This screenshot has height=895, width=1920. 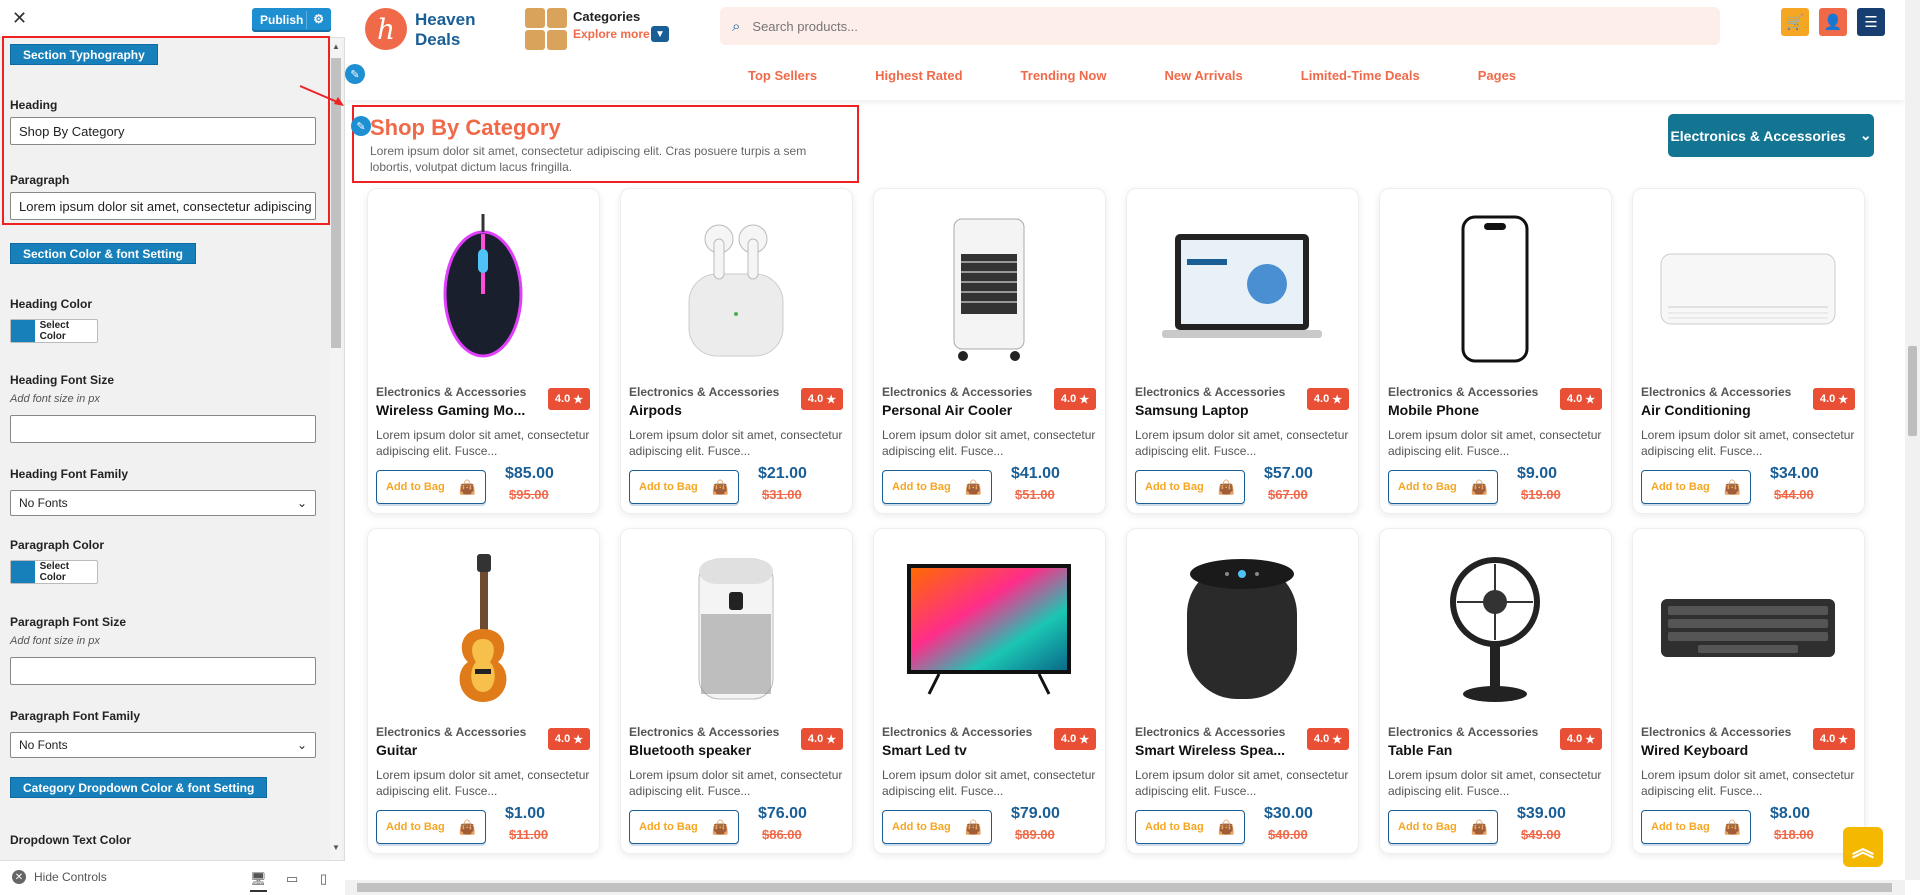 I want to click on product-name: Guitar, so click(x=396, y=750).